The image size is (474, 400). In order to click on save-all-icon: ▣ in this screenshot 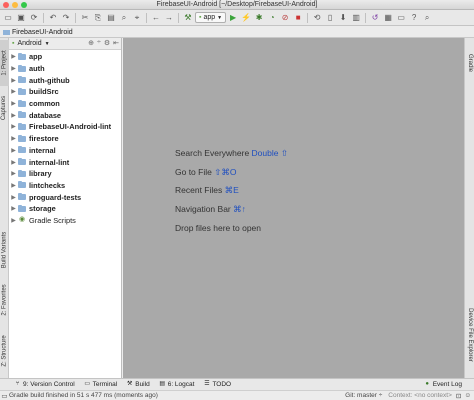, I will do `click(21, 18)`.